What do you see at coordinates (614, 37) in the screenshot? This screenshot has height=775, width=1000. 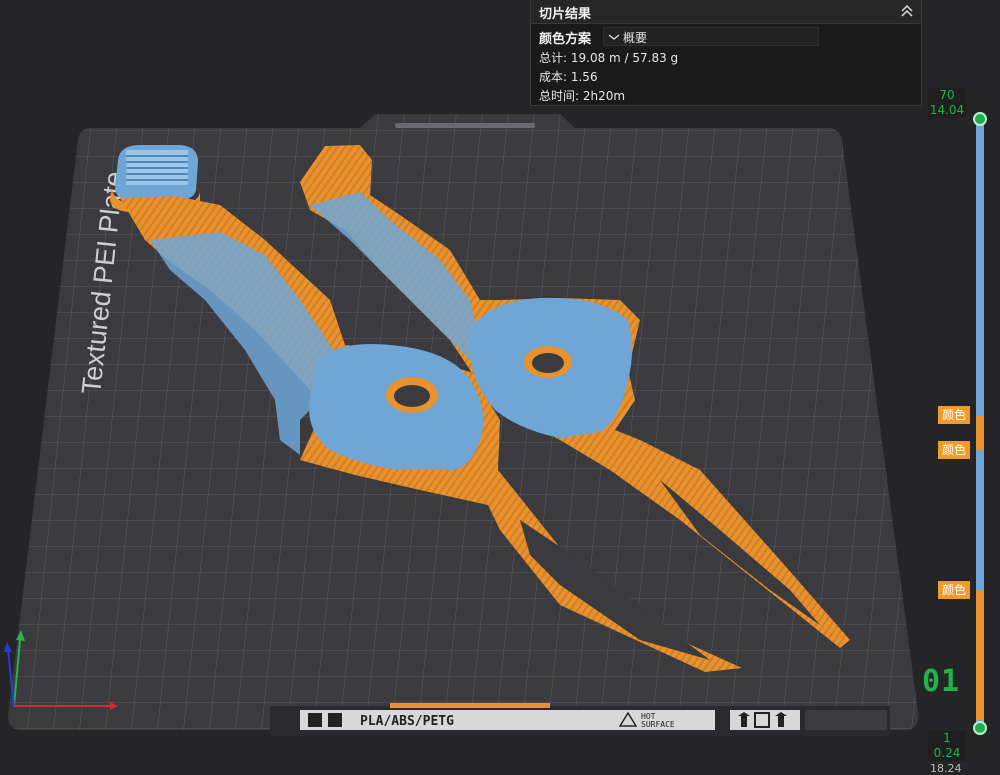 I see `chevron-down-icon` at bounding box center [614, 37].